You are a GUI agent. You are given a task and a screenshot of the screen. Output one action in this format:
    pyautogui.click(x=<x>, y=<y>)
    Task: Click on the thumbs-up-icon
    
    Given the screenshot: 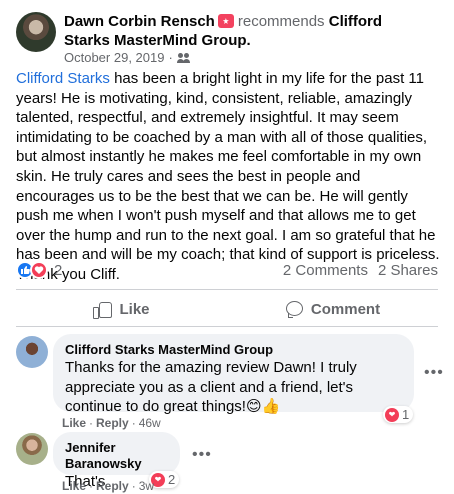 What is the action you would take?
    pyautogui.click(x=103, y=309)
    